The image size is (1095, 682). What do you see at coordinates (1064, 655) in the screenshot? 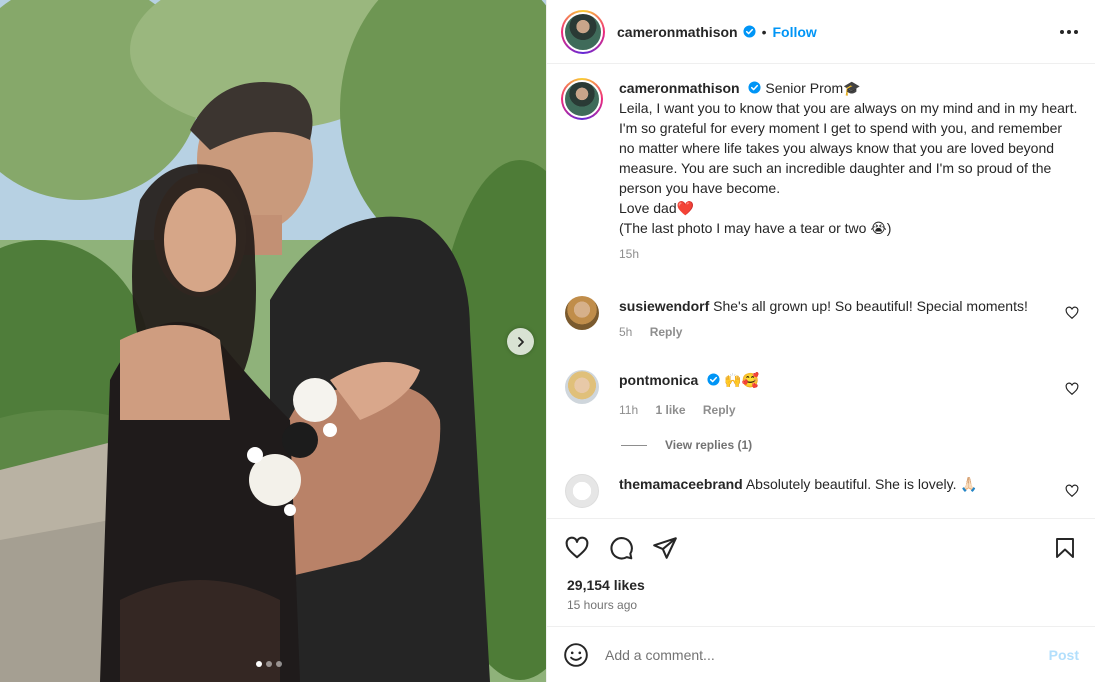
I see `post-comment-button: Post` at bounding box center [1064, 655].